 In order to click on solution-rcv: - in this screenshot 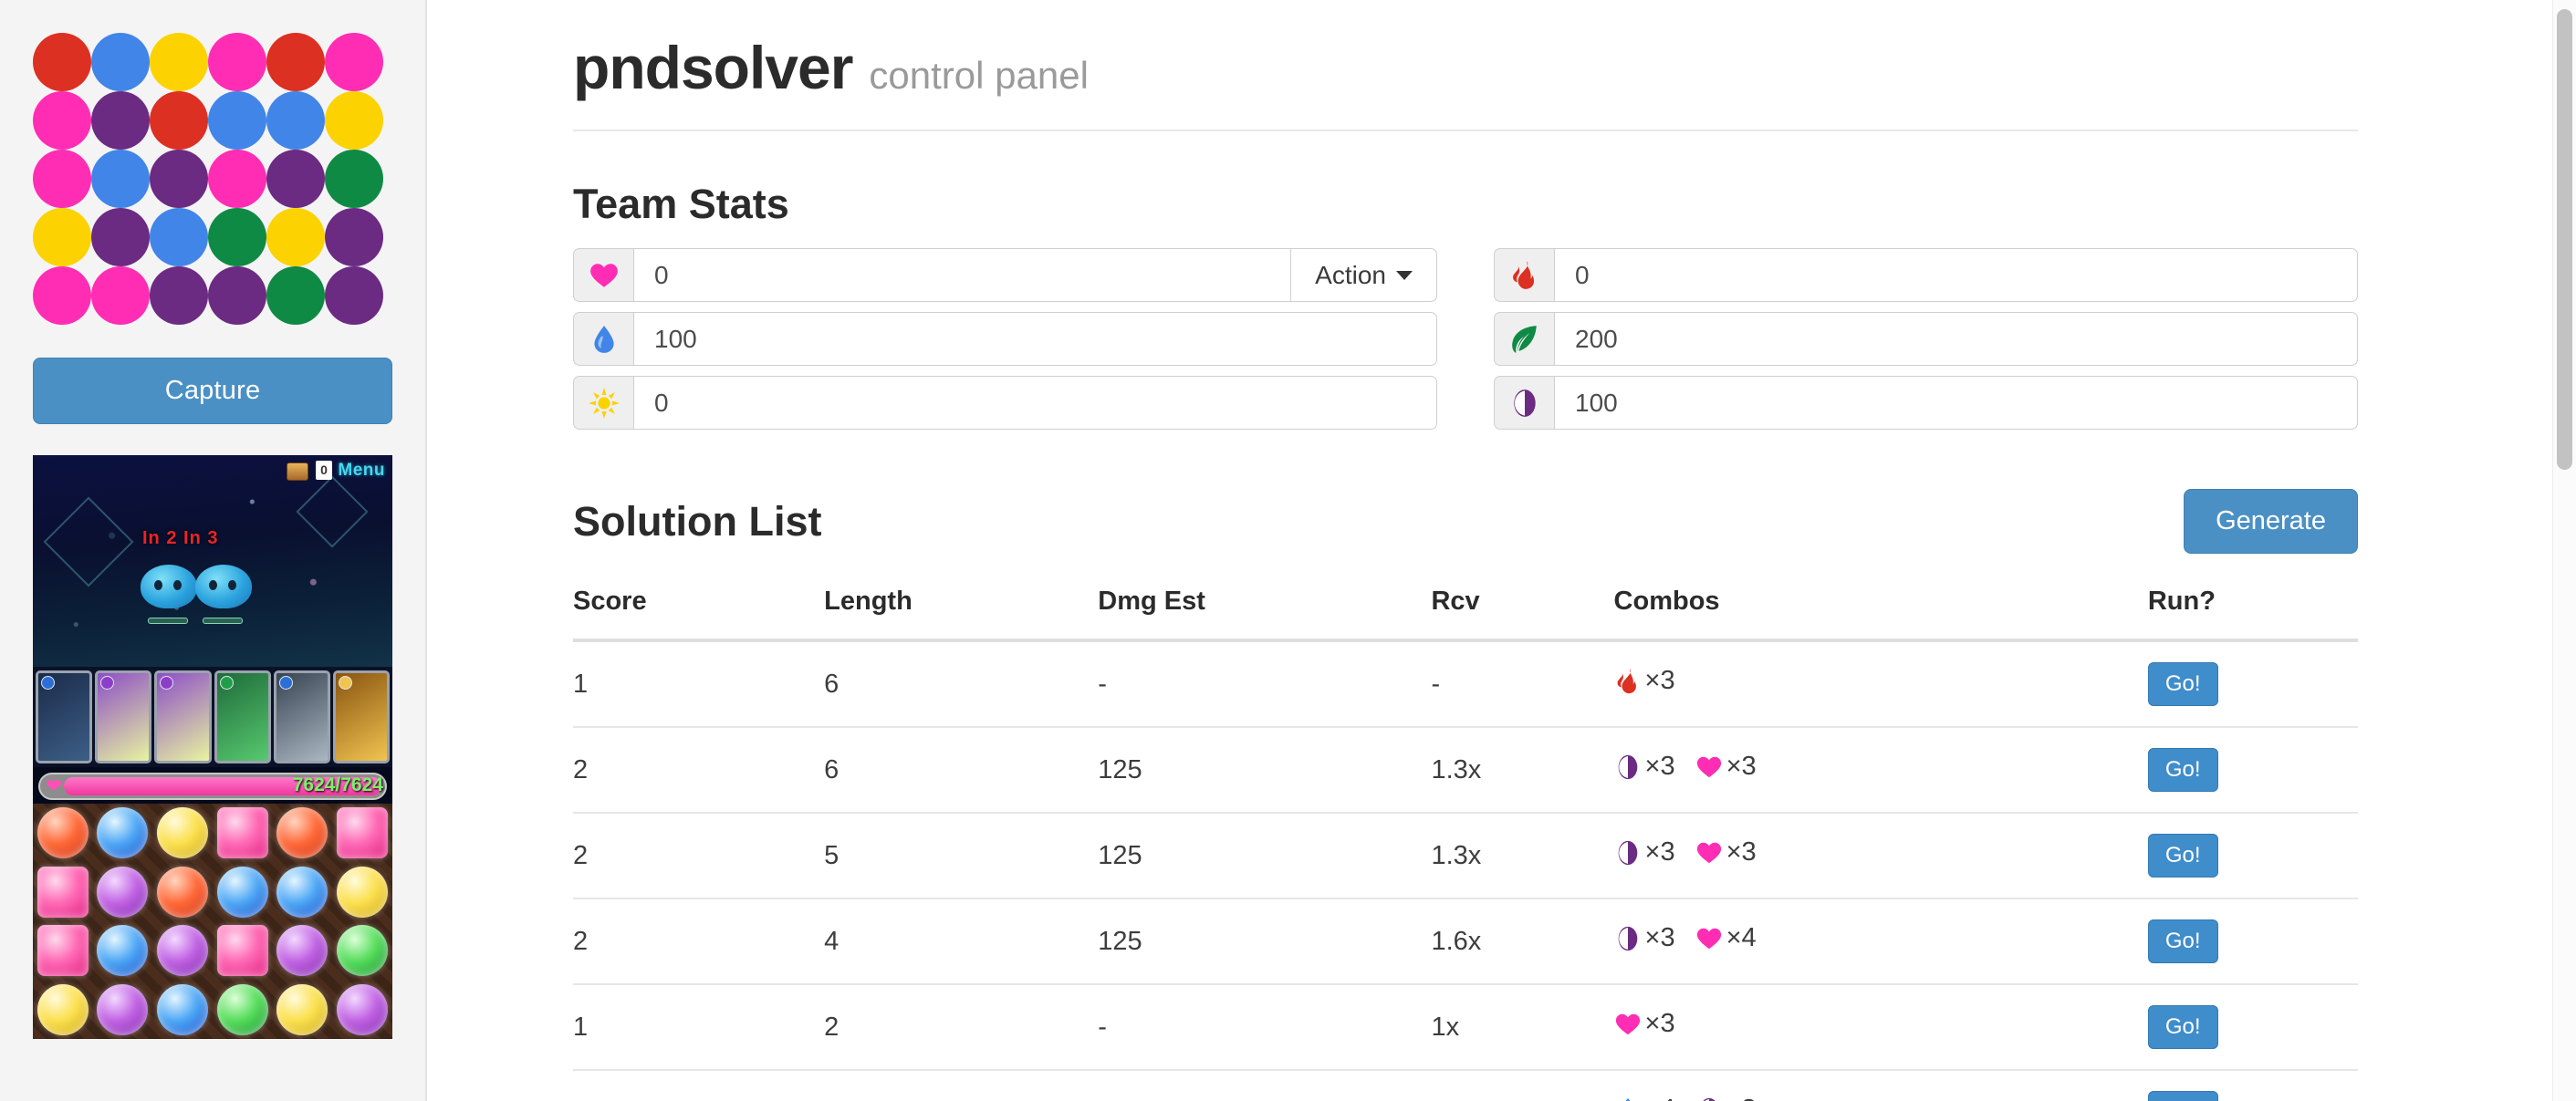, I will do `click(1522, 1085)`.